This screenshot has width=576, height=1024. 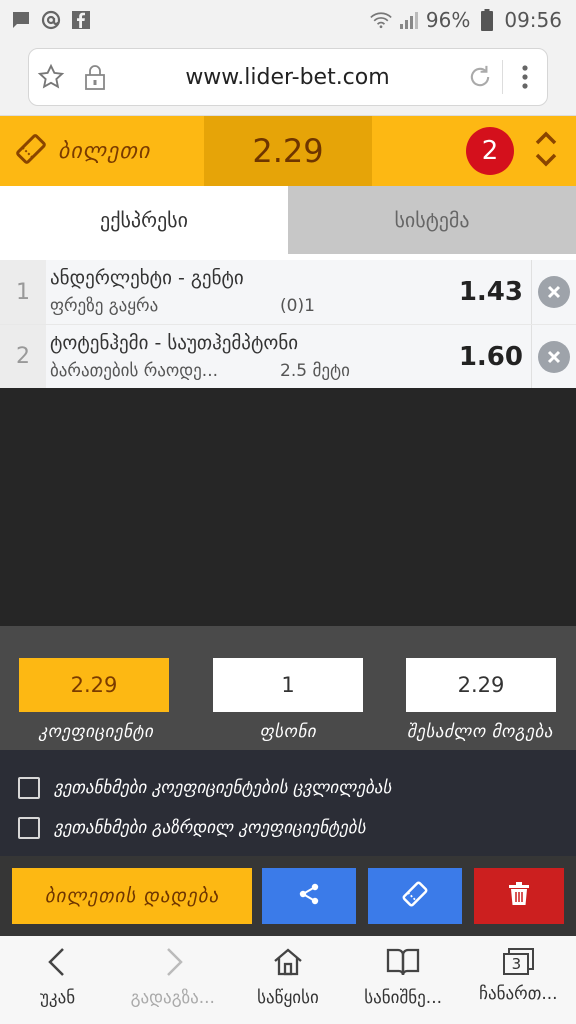 What do you see at coordinates (29, 828) in the screenshot?
I see `accept-increased-odds-checkbox` at bounding box center [29, 828].